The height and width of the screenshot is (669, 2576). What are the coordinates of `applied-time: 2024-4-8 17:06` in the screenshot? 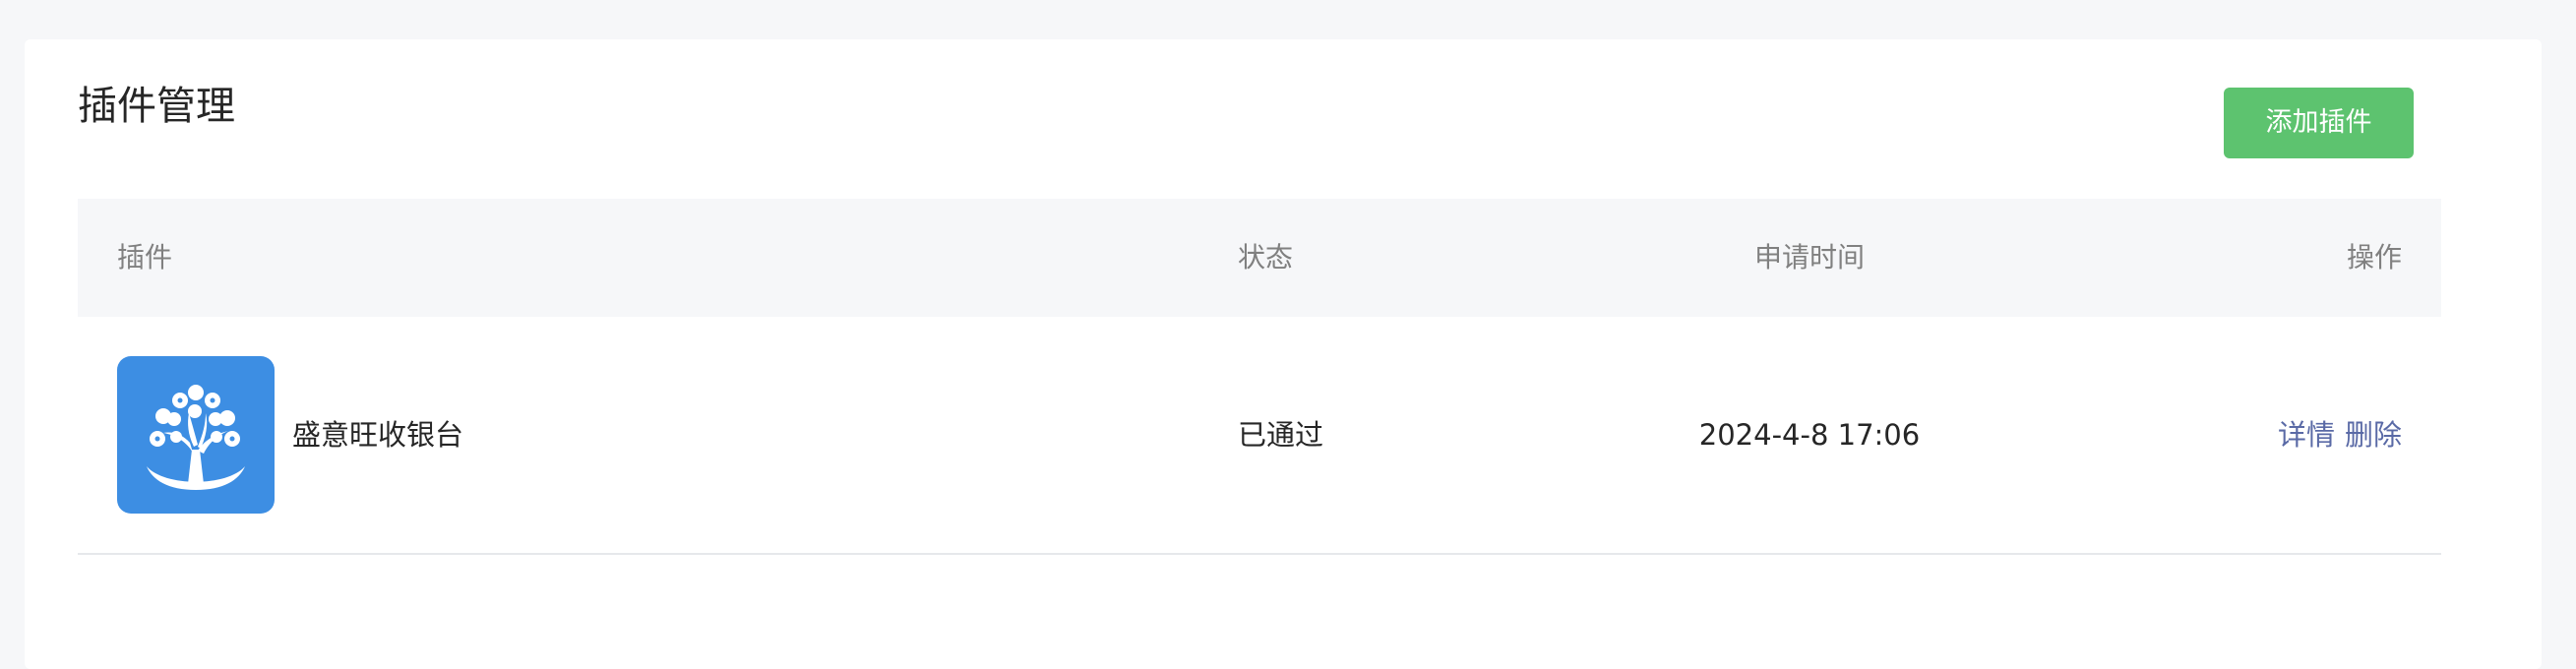 It's located at (1809, 435).